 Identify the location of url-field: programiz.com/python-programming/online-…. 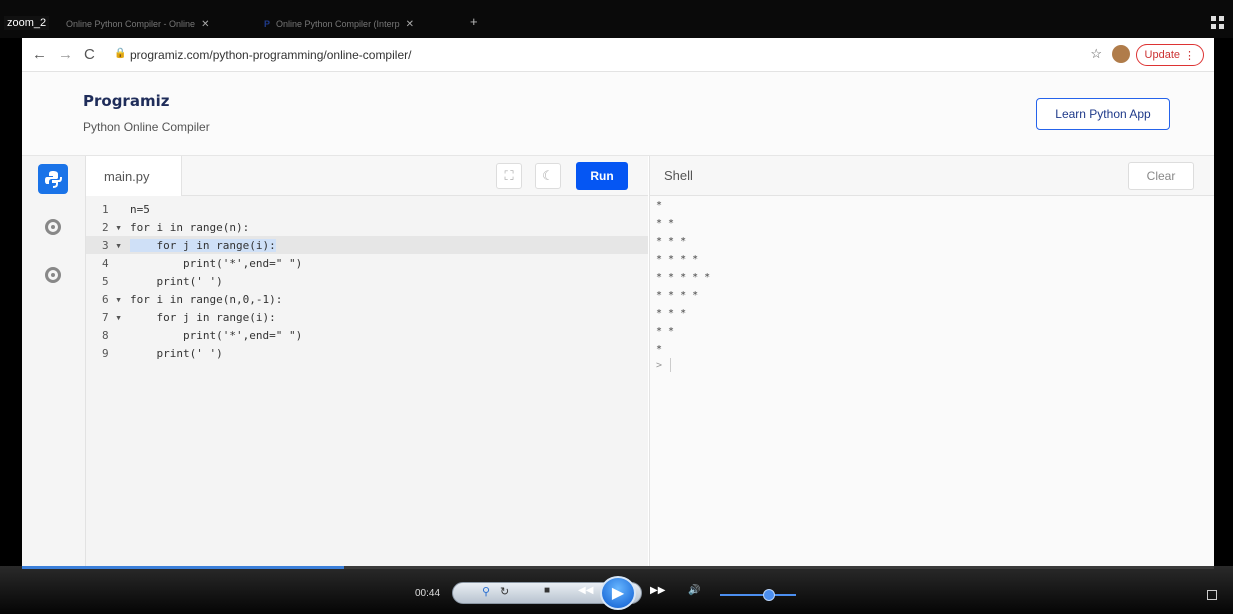
(270, 55).